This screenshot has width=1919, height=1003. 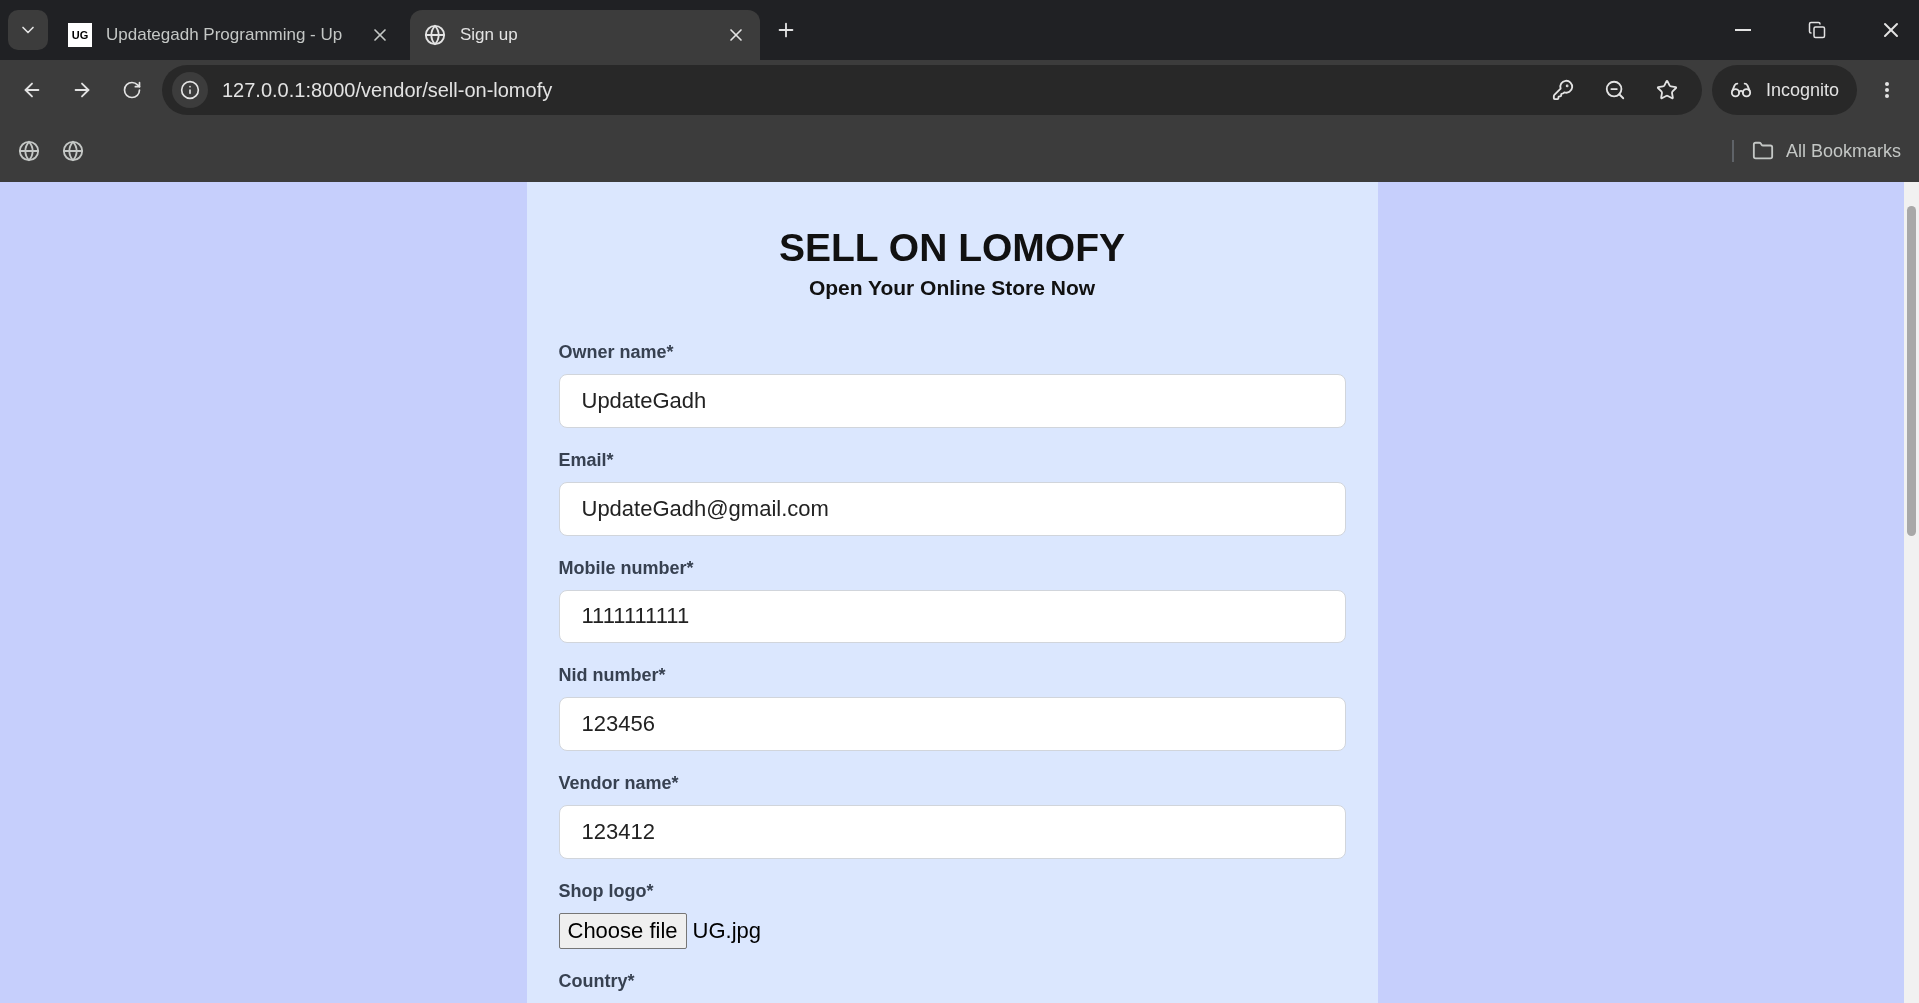 I want to click on site-logo: UG, so click(x=80, y=35).